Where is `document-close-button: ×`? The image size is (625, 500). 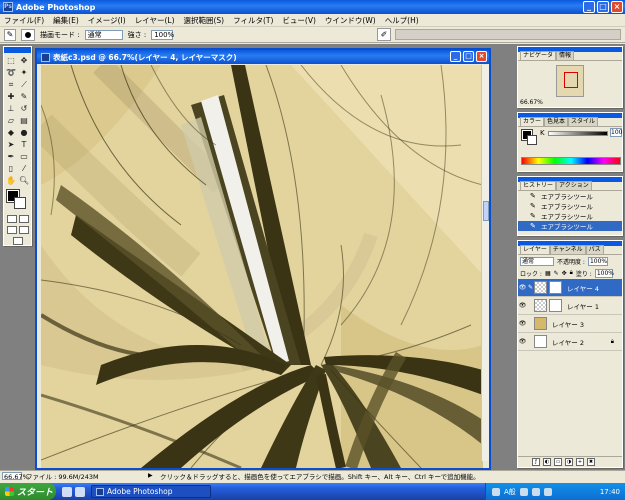
document-close-button: × is located at coordinates (481, 56).